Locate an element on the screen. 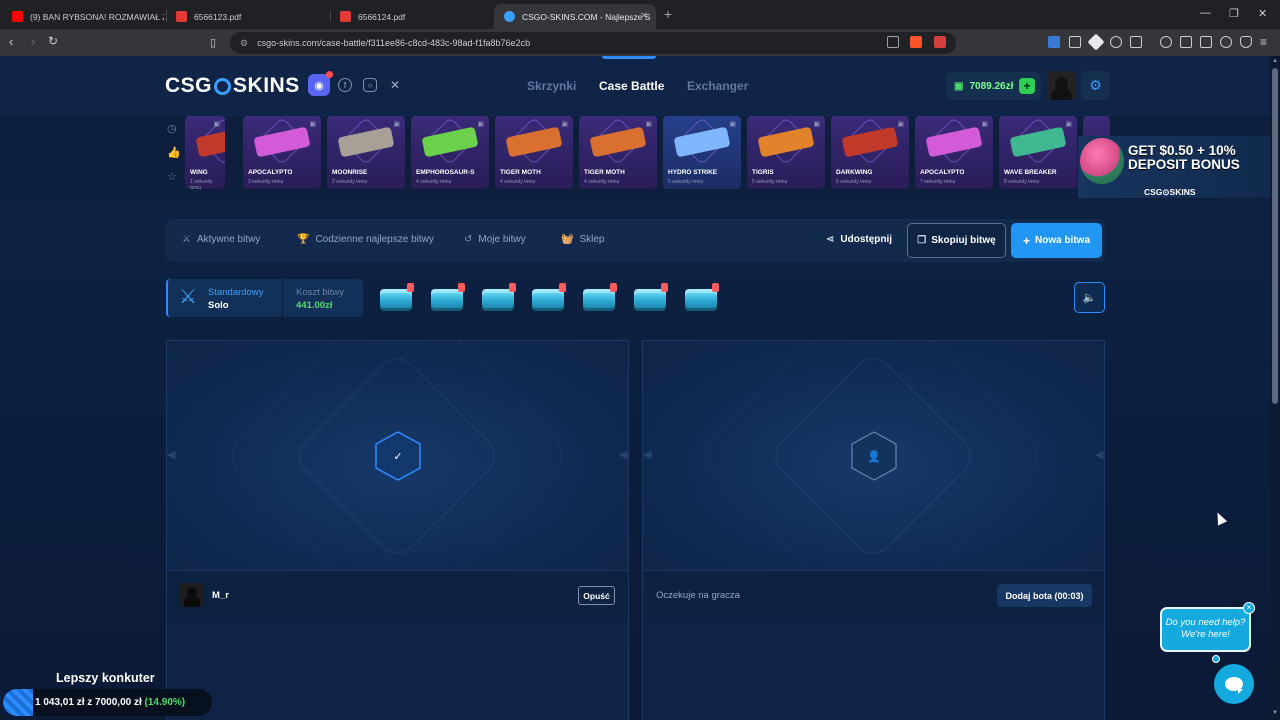 This screenshot has width=1280, height=720. chat-button is located at coordinates (1234, 684).